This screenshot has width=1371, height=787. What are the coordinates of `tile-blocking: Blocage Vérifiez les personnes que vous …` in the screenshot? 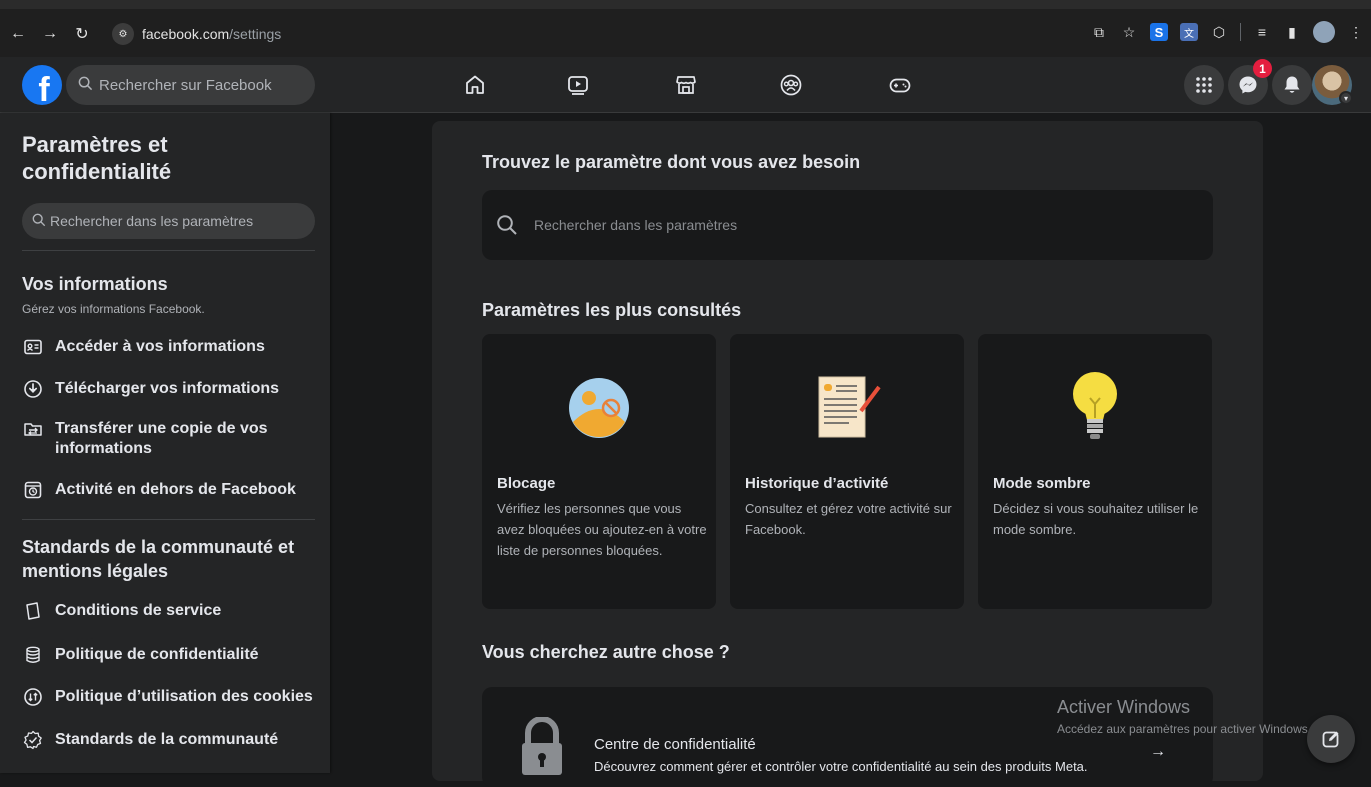 It's located at (599, 471).